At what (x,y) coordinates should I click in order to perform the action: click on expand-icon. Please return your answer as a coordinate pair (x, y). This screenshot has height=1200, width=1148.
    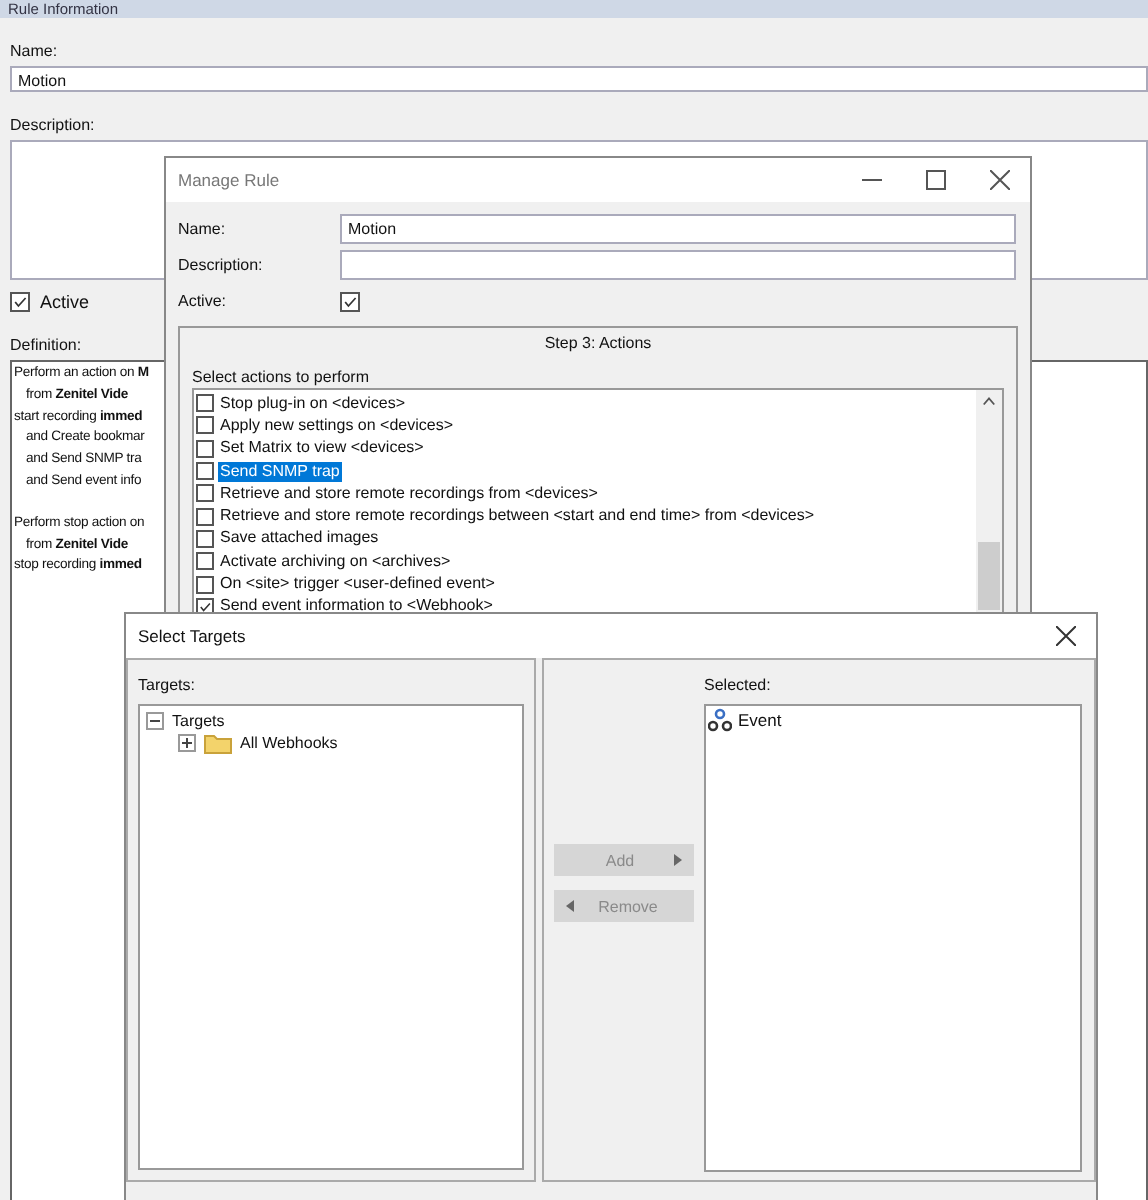
    Looking at the image, I should click on (187, 743).